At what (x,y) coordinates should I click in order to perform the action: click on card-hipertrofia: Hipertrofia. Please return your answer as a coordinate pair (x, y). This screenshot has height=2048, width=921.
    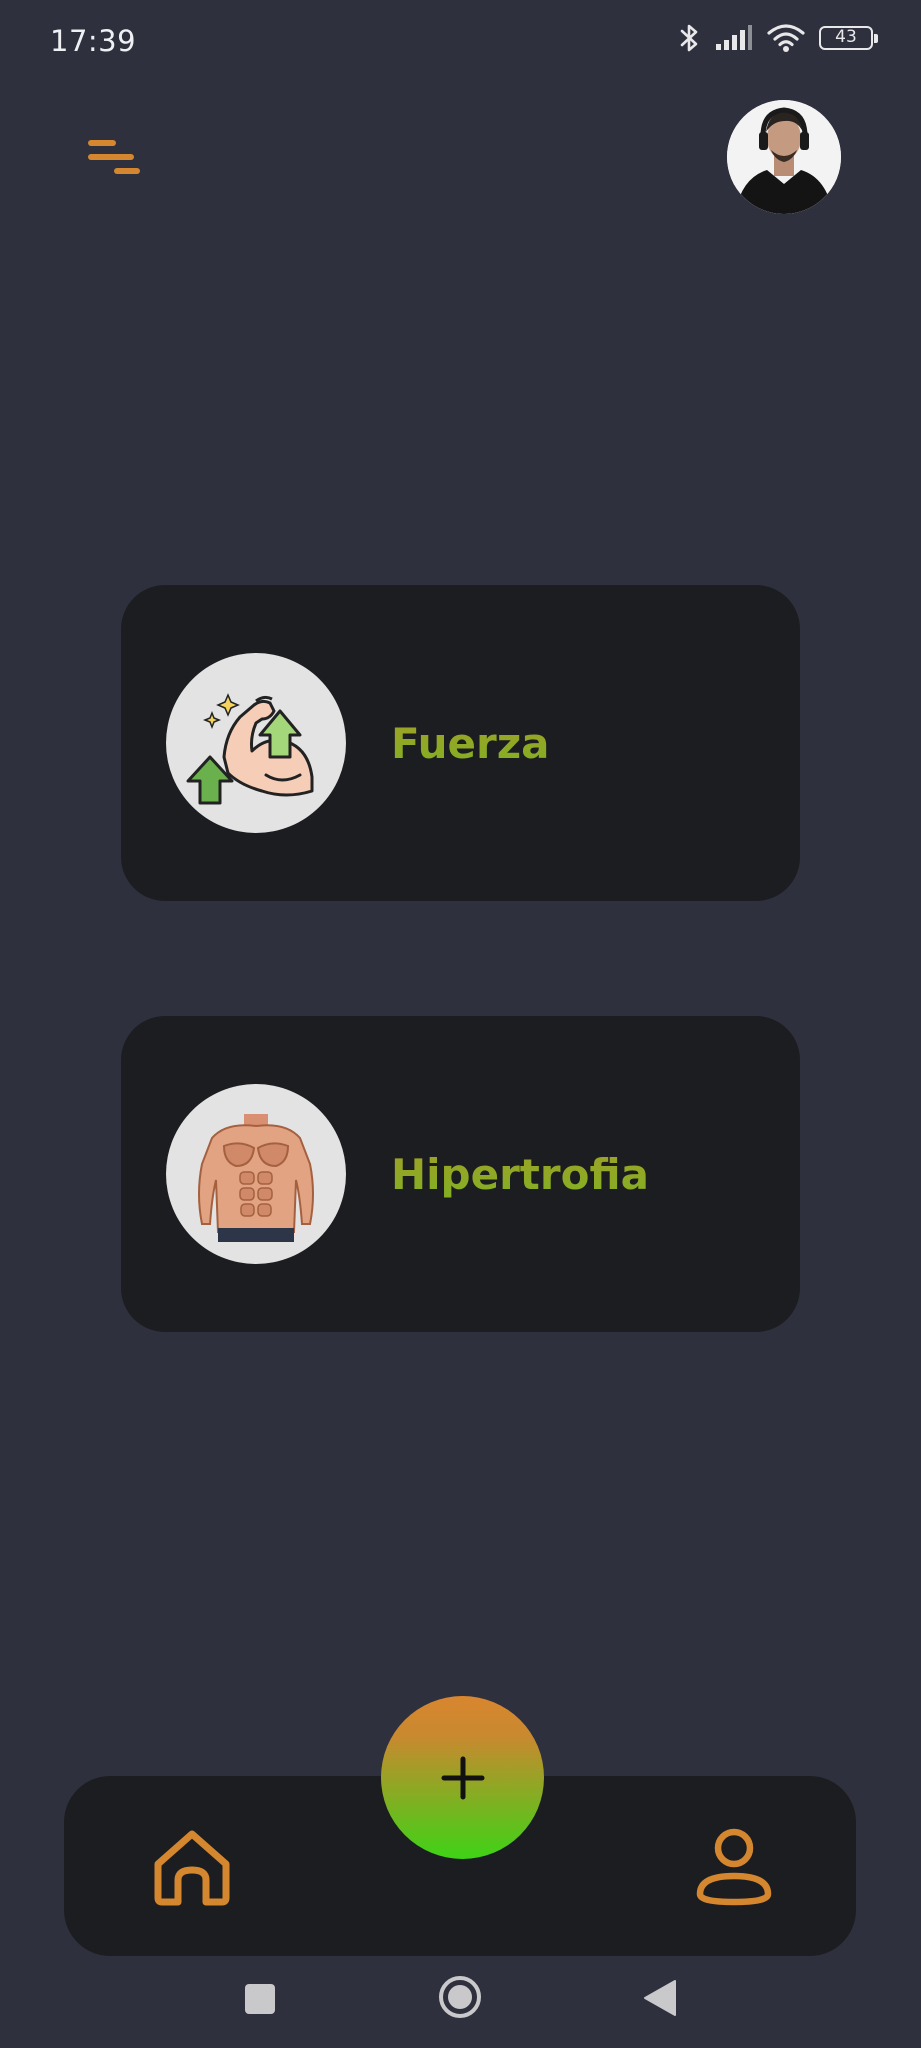
    Looking at the image, I should click on (460, 1174).